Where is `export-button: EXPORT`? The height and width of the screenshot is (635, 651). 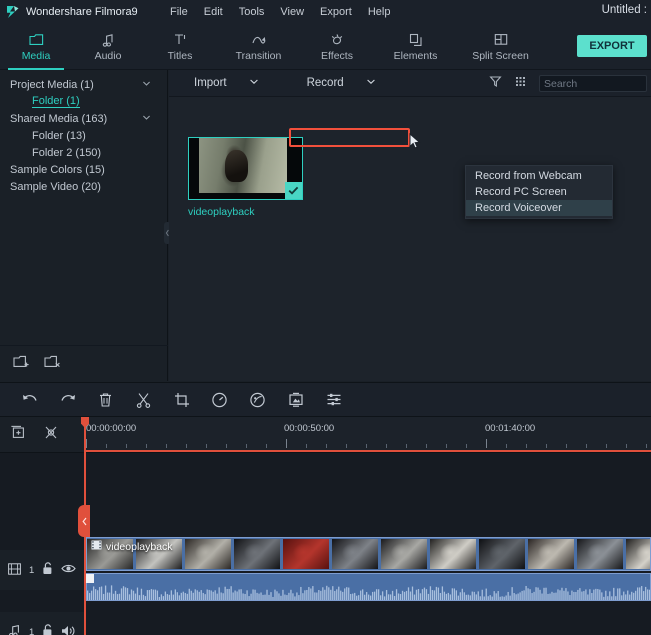
export-button: EXPORT is located at coordinates (612, 46).